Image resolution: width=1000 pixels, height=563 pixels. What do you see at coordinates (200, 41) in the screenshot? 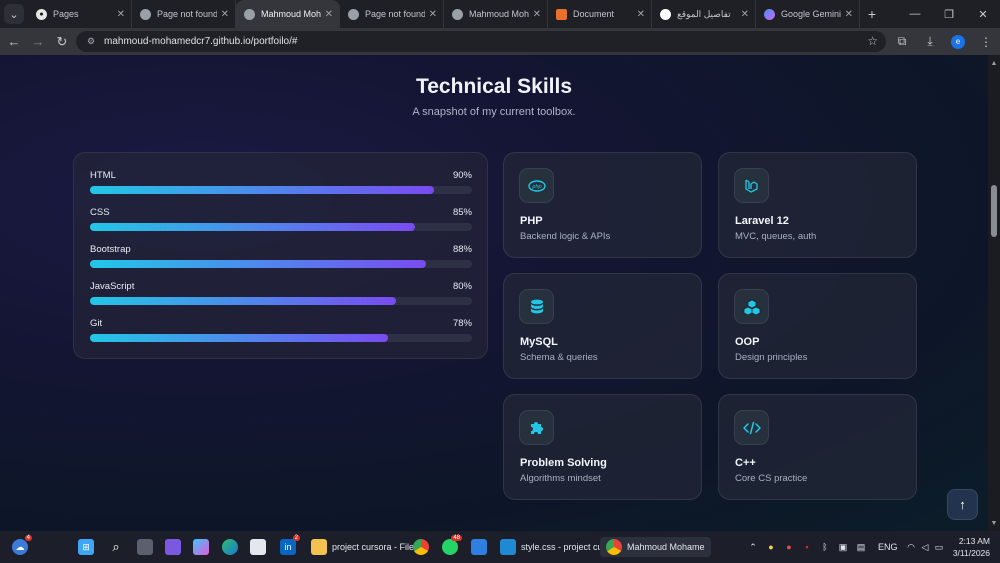
I see `url-text: mahmoud-mohamedcr7.github.io/portfoilo/#` at bounding box center [200, 41].